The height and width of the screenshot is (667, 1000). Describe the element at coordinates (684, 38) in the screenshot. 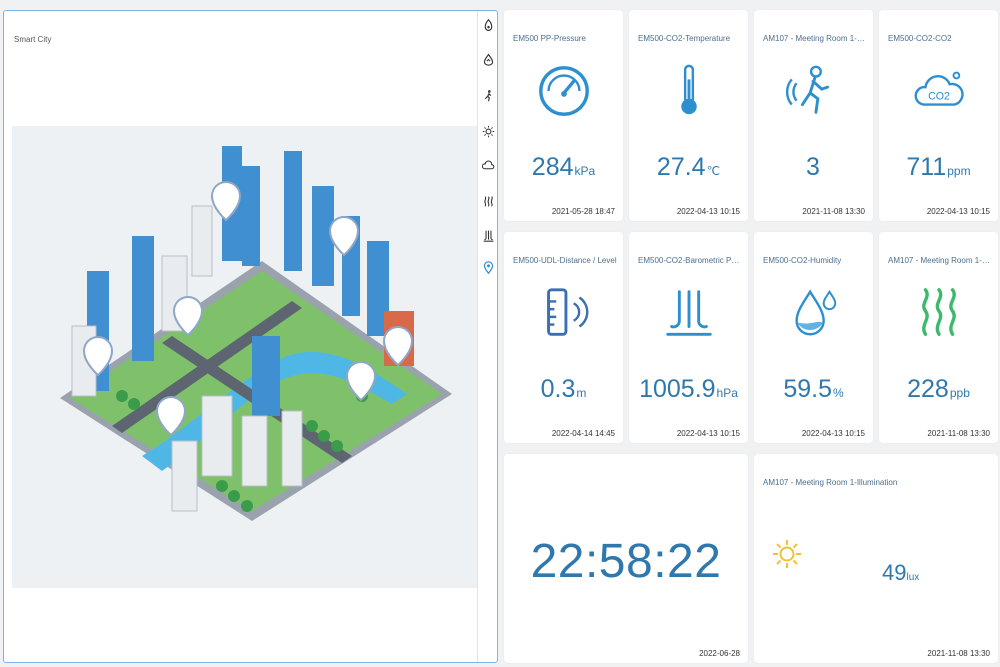

I see `card-title: EM500-CO2-Temperature` at that location.